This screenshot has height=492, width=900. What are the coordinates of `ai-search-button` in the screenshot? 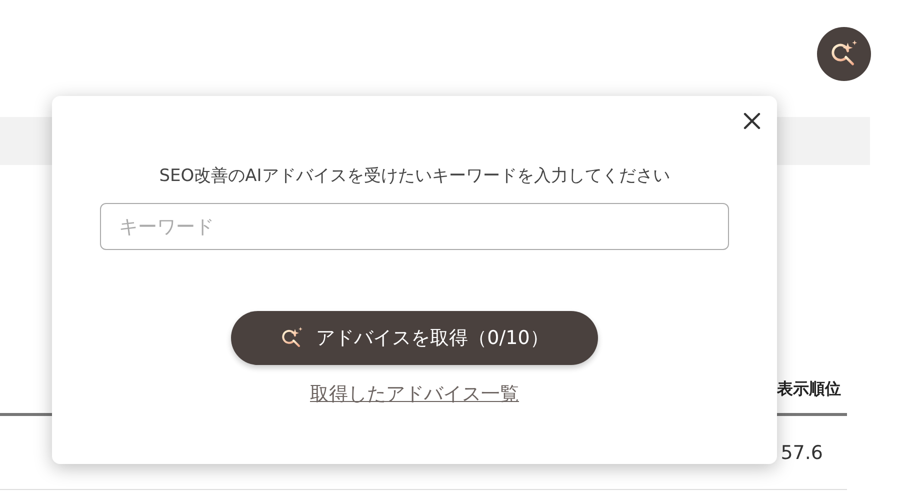 It's located at (844, 54).